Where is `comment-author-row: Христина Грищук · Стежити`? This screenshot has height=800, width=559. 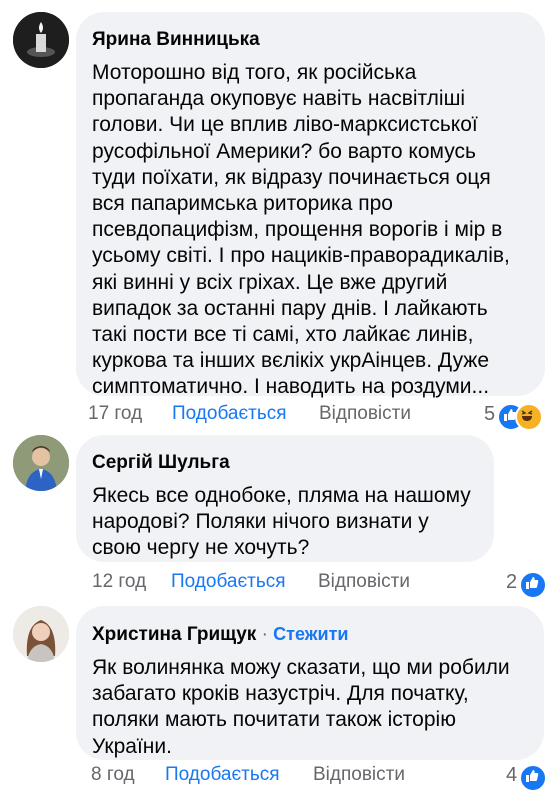
comment-author-row: Христина Грищук · Стежити is located at coordinates (308, 634).